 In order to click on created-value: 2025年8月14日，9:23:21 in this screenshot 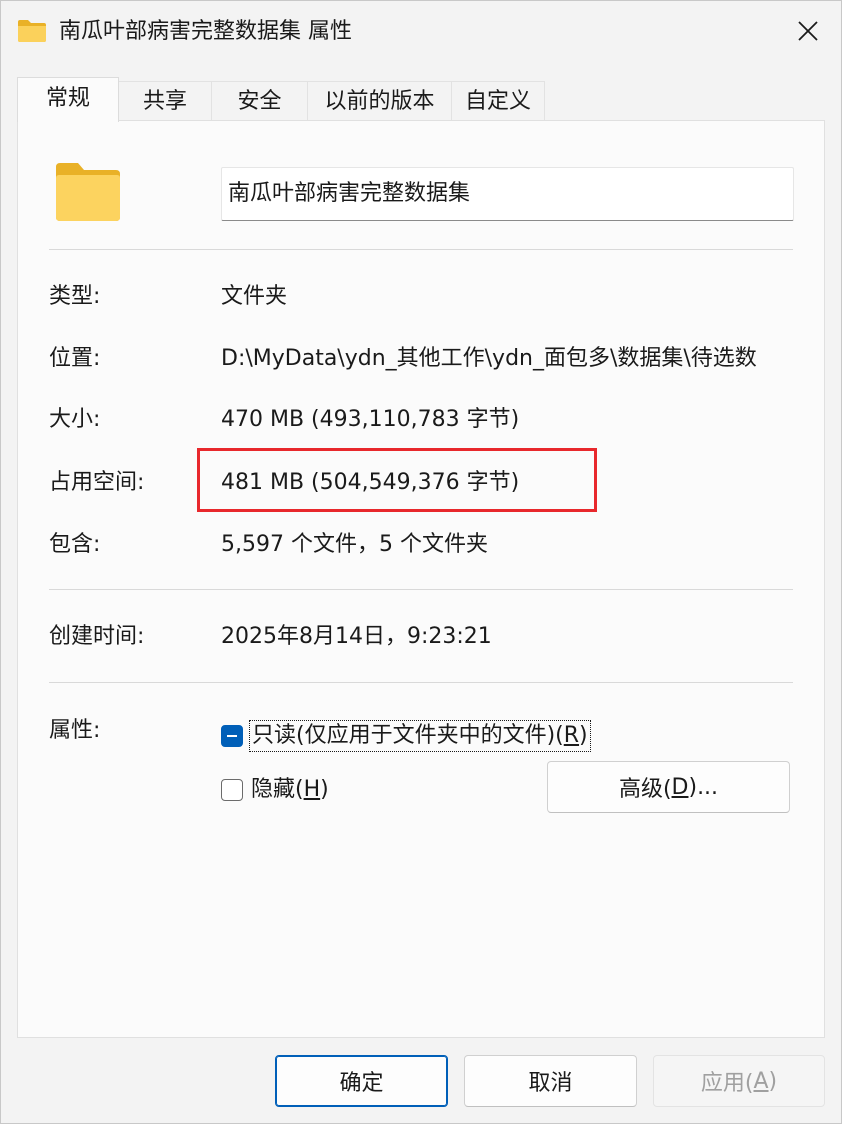, I will do `click(356, 636)`.